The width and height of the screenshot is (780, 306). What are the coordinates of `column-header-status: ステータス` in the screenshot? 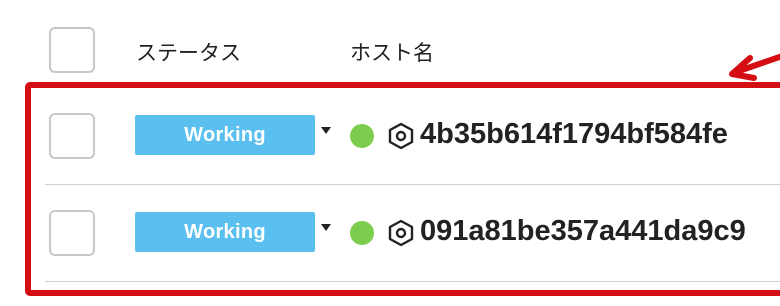 It's located at (188, 52).